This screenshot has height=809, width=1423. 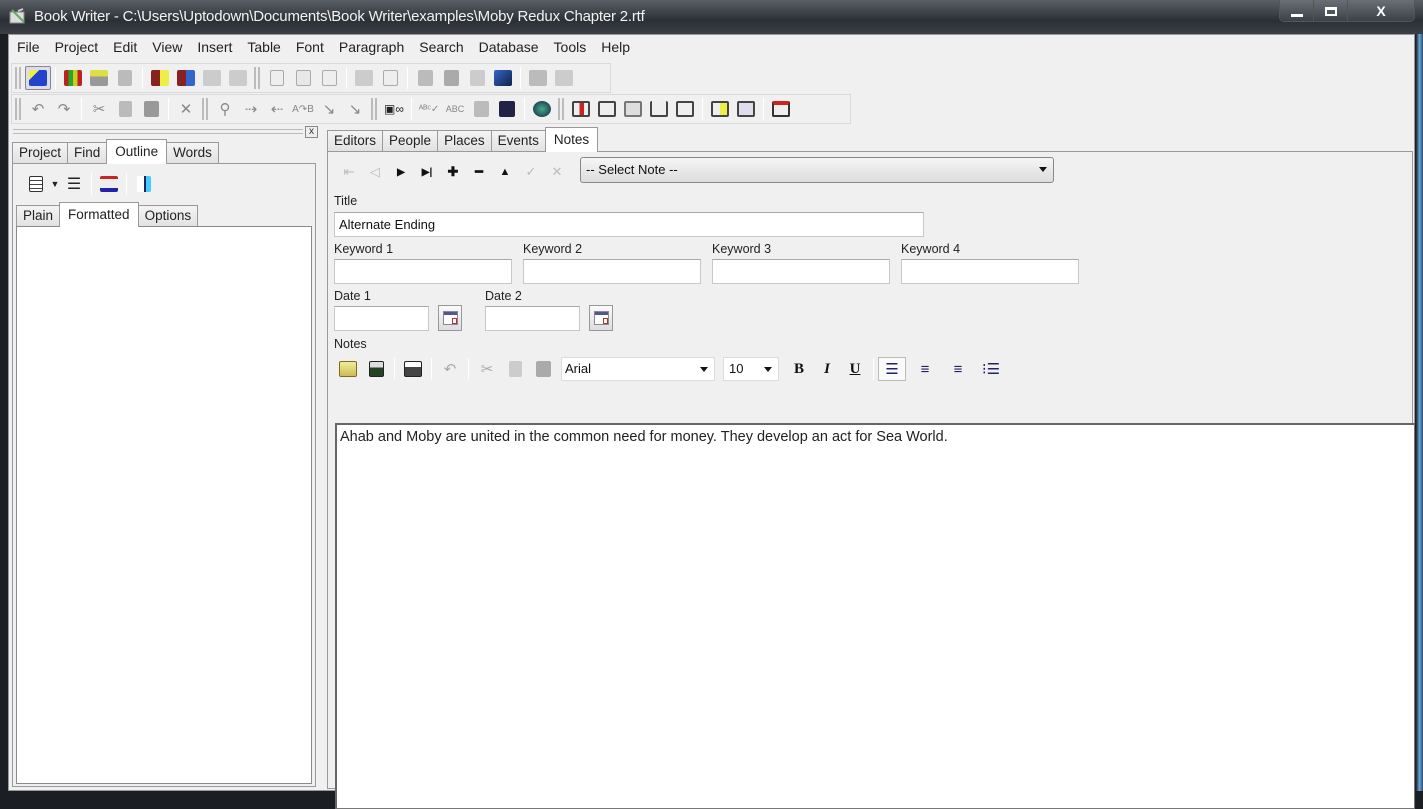 What do you see at coordinates (87, 153) in the screenshot?
I see `tab-find: Find` at bounding box center [87, 153].